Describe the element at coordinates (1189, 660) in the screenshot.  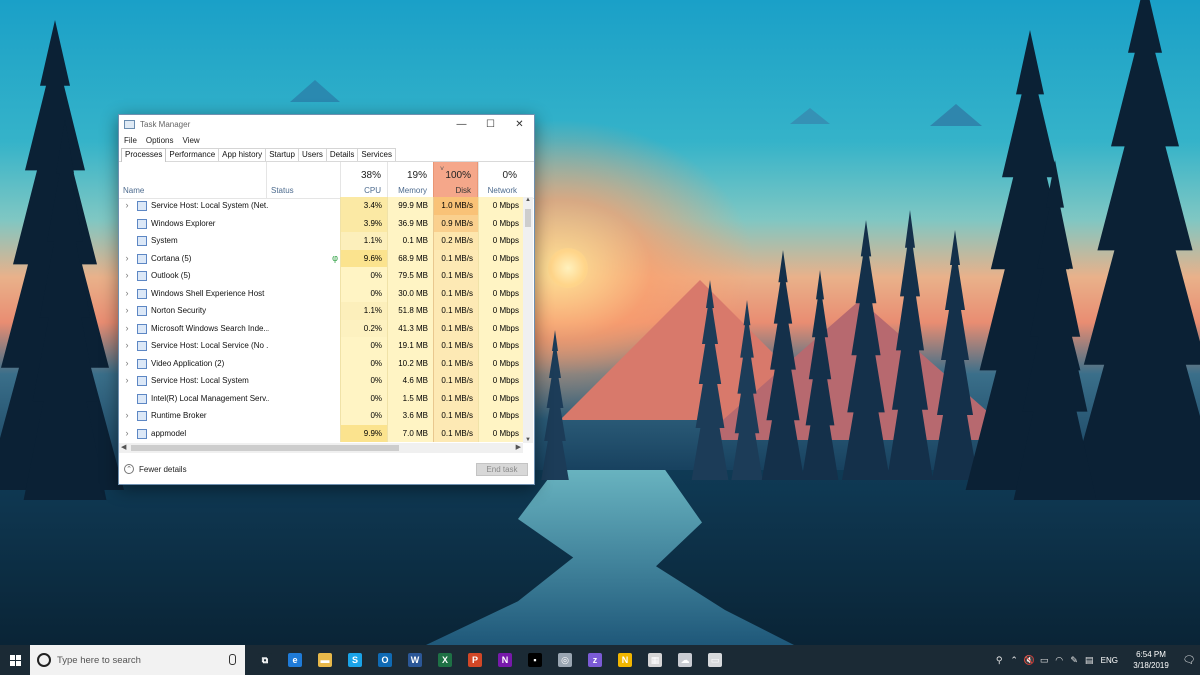
I see `action-center-icon: 🗨` at that location.